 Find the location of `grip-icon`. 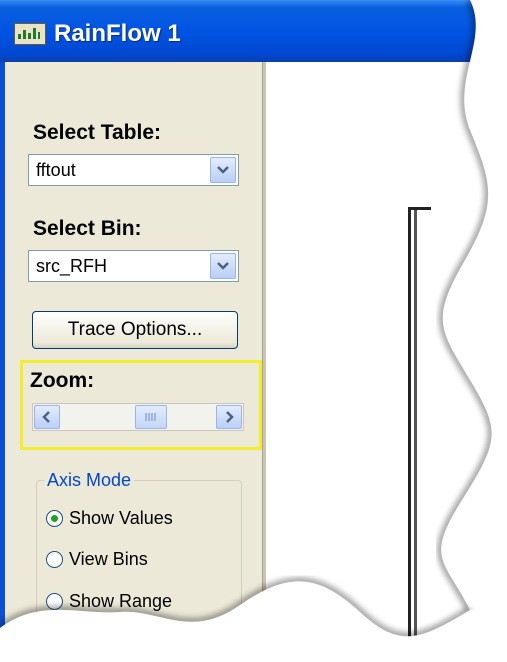

grip-icon is located at coordinates (150, 417).